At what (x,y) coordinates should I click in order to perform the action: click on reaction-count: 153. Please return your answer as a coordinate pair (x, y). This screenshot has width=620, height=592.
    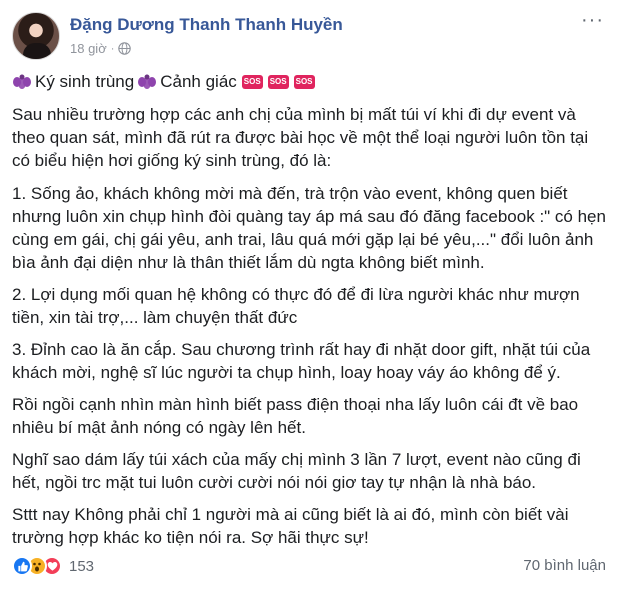
    Looking at the image, I should click on (82, 566).